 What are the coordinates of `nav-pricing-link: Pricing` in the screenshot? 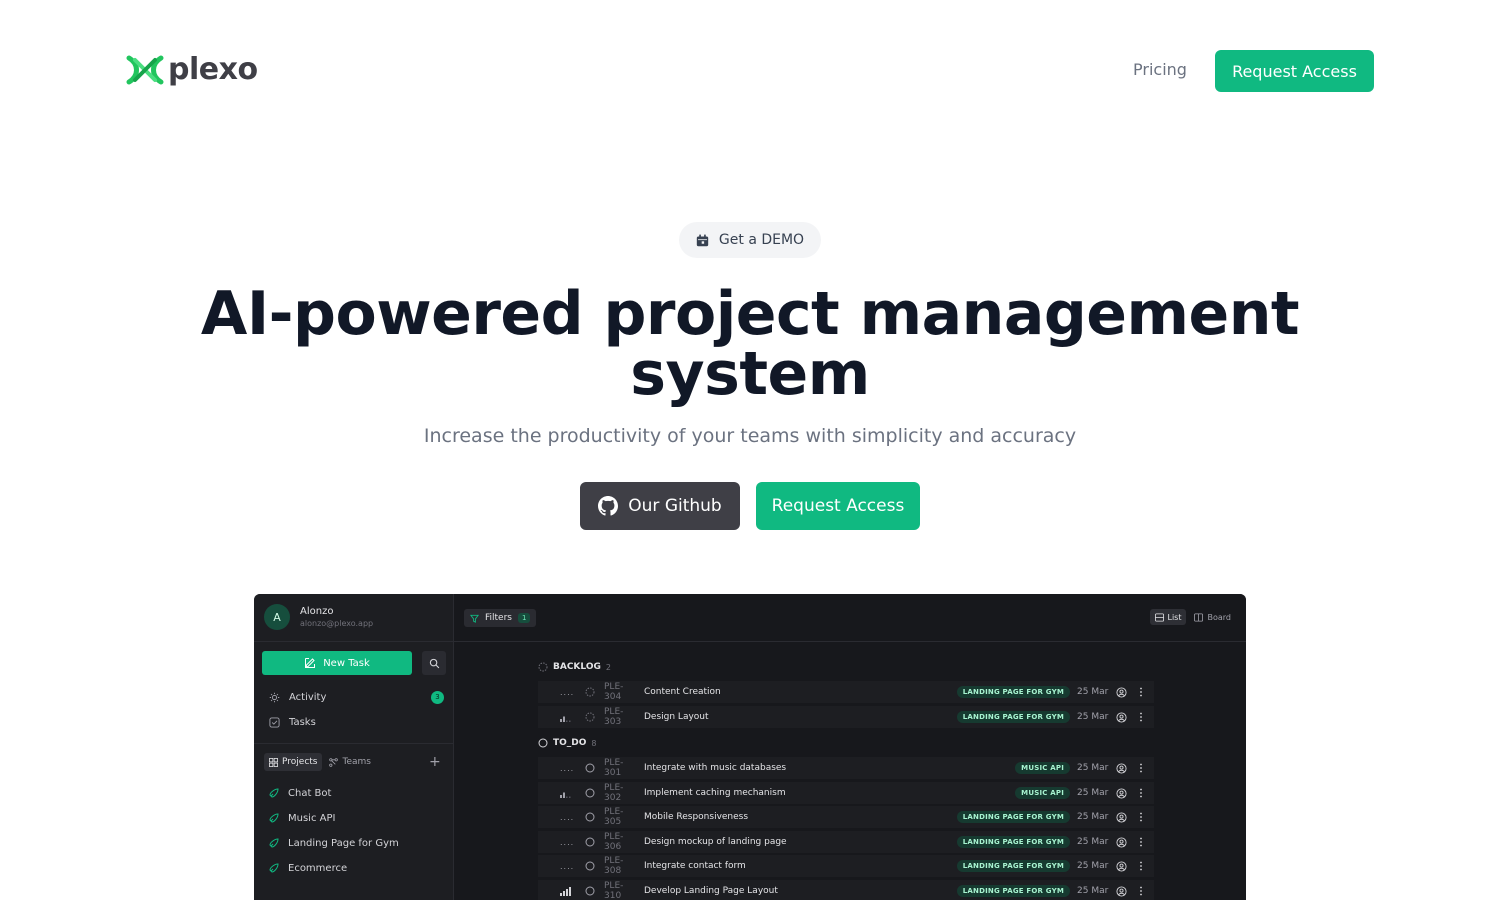 It's located at (1160, 70).